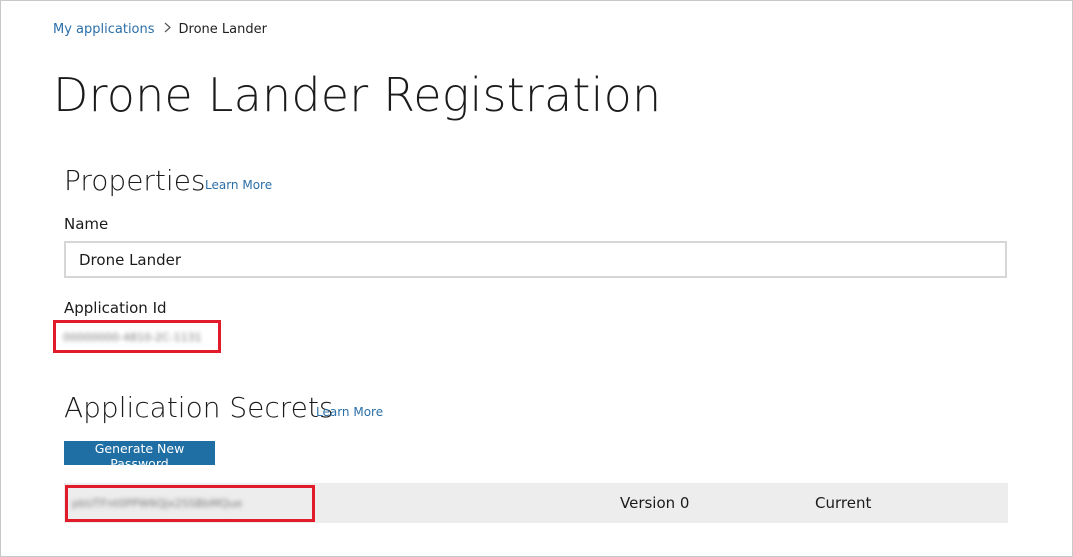 This screenshot has height=557, width=1073. I want to click on application-id-highlight-box, so click(137, 336).